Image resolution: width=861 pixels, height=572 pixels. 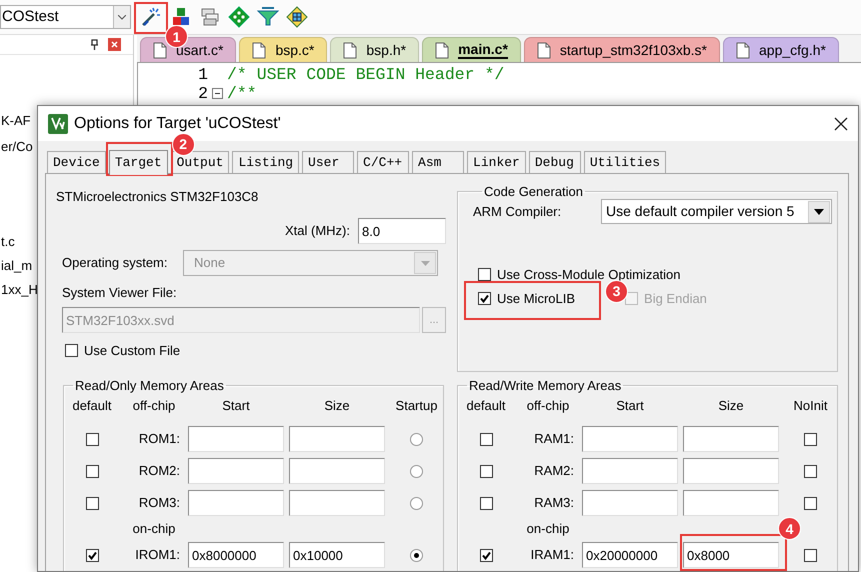 What do you see at coordinates (365, 74) in the screenshot?
I see `code-text: /* USER CODE BEGIN Header */` at bounding box center [365, 74].